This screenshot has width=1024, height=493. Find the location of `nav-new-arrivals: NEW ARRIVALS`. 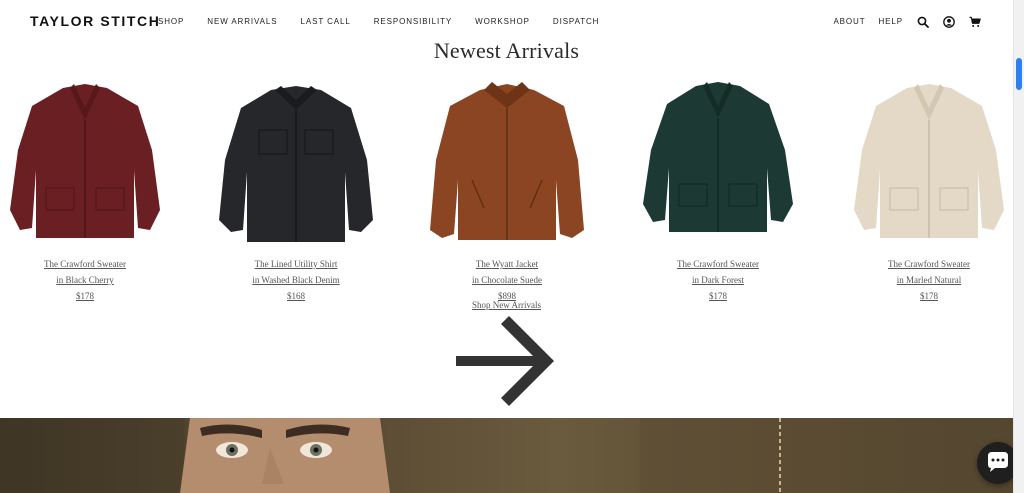

nav-new-arrivals: NEW ARRIVALS is located at coordinates (242, 21).